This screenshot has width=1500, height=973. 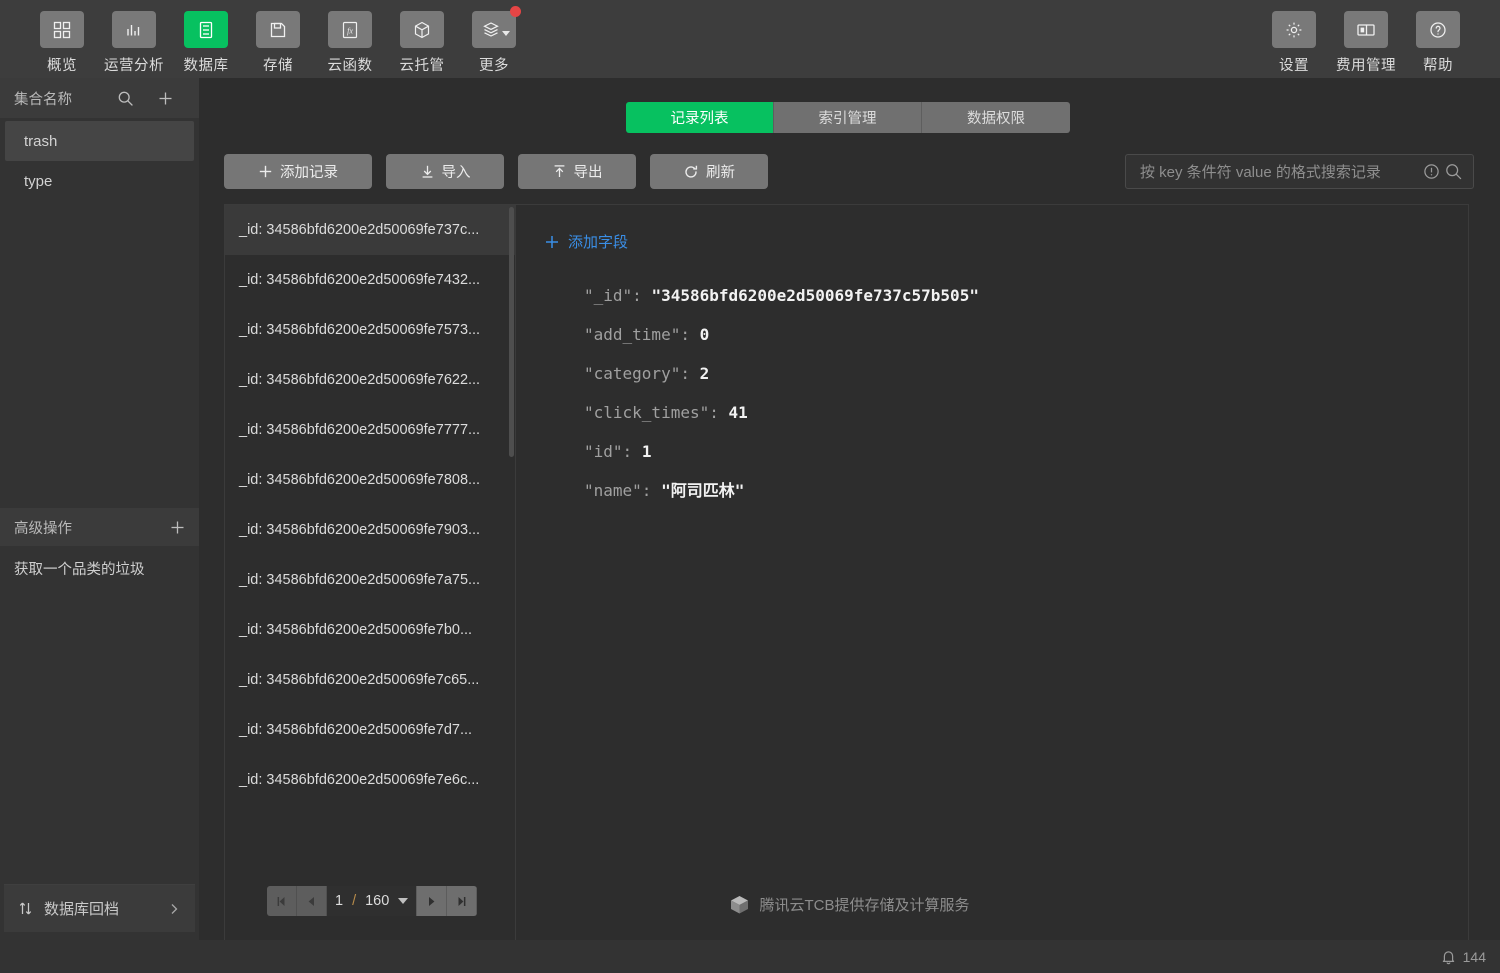 I want to click on bell-icon, so click(x=1448, y=957).